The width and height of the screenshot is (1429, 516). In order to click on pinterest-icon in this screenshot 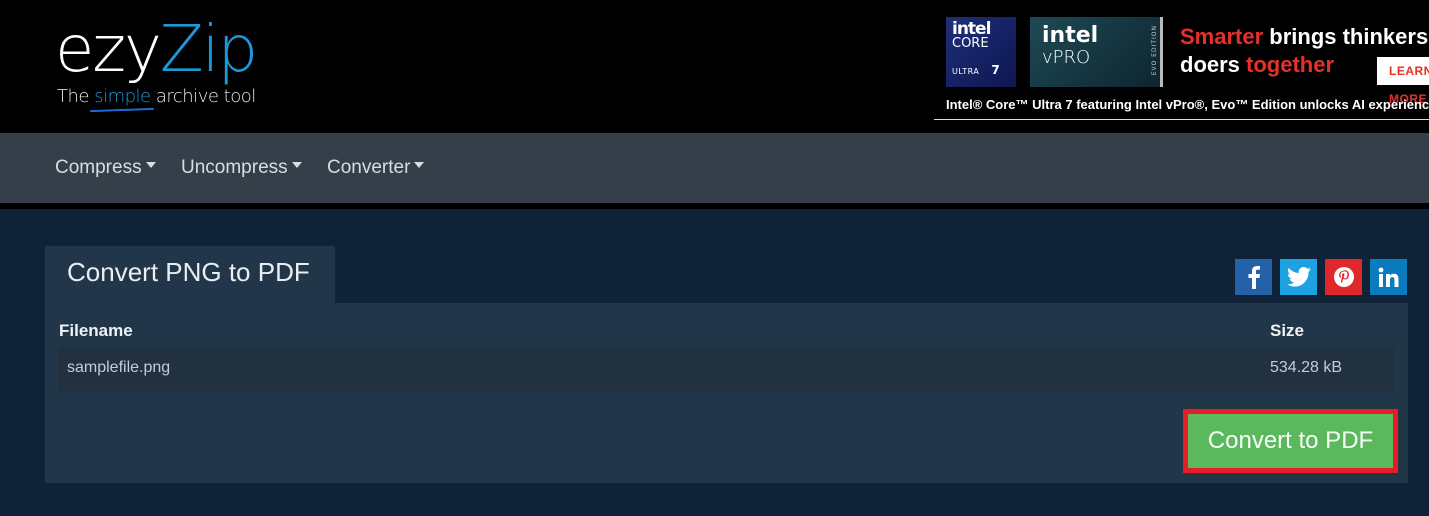, I will do `click(1343, 277)`.